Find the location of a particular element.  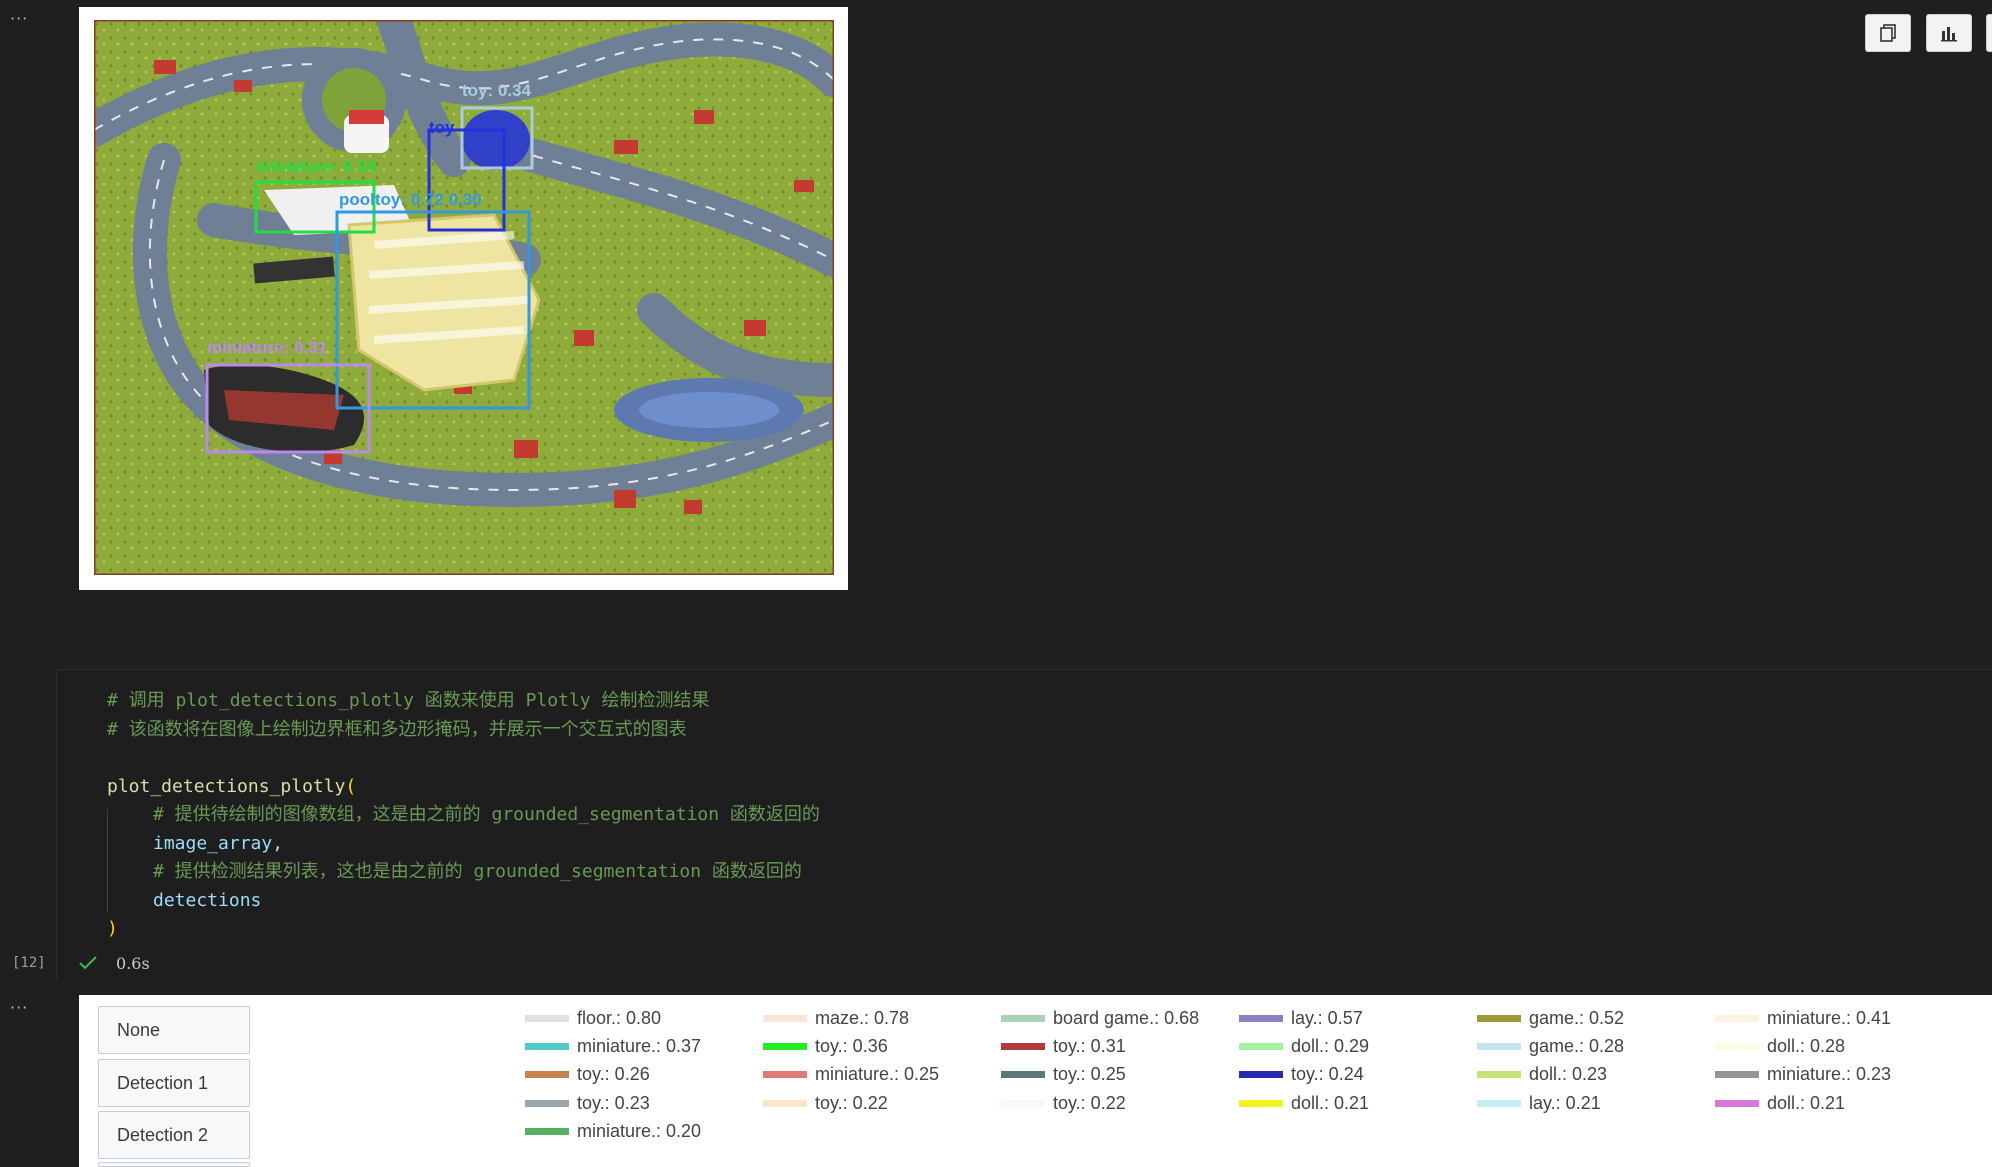

copy-icon is located at coordinates (1888, 33).